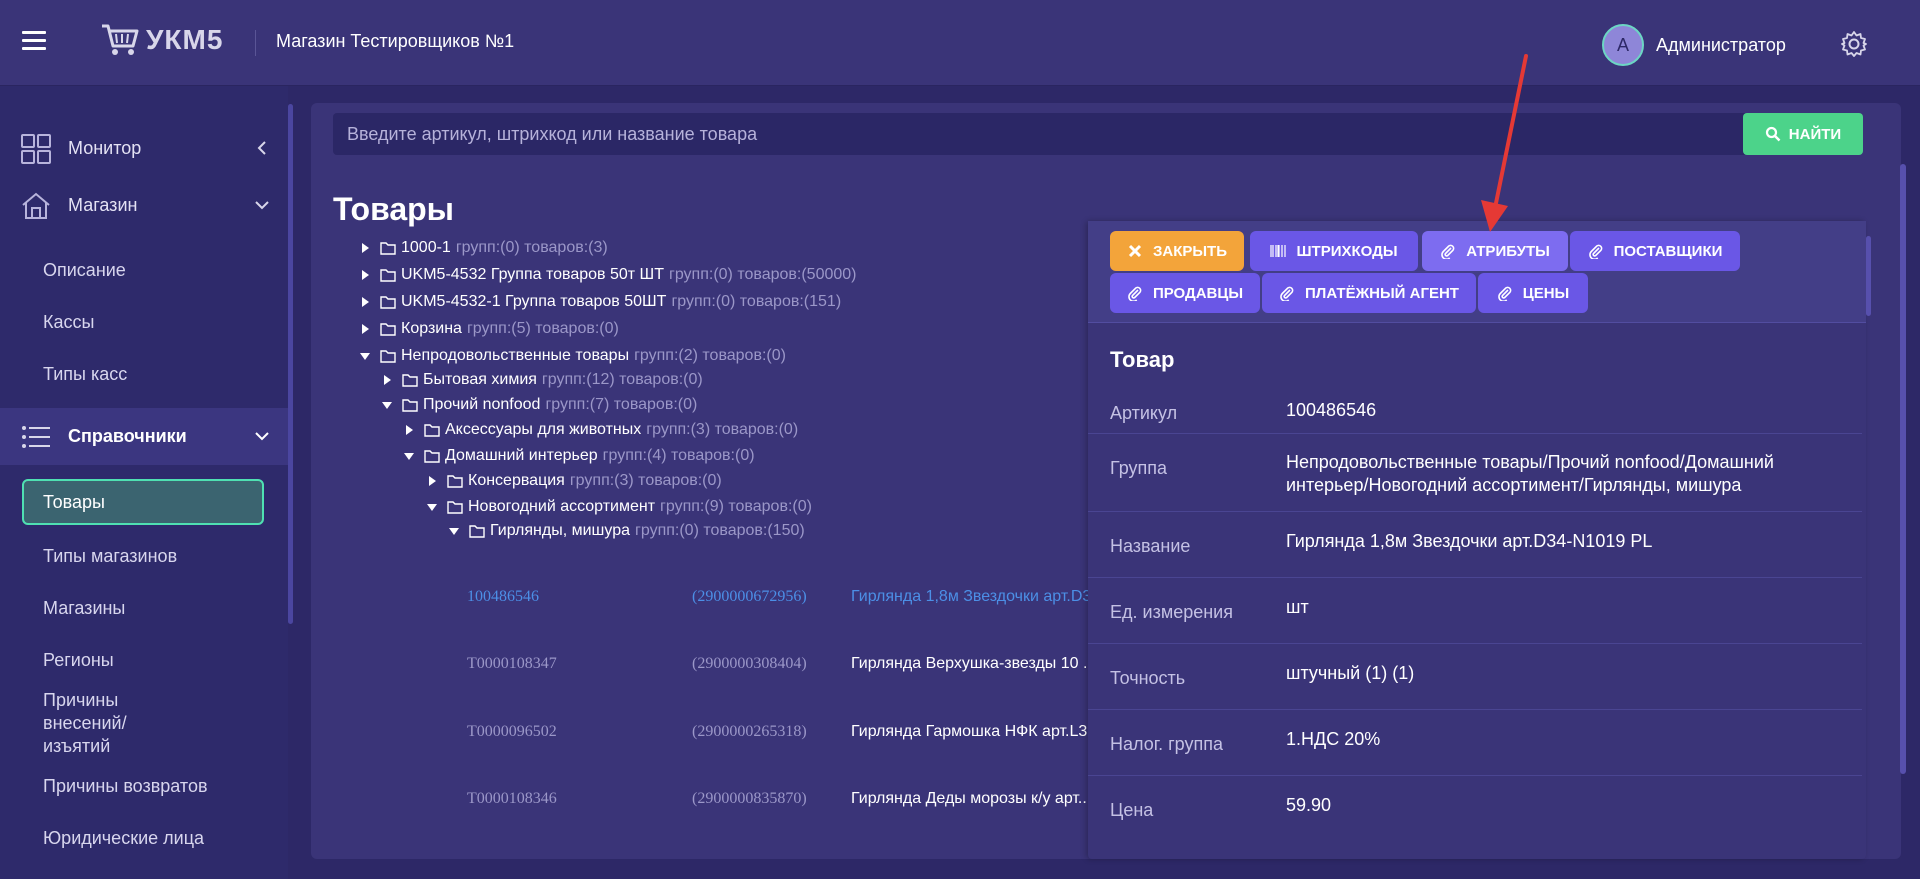 This screenshot has width=1920, height=879. Describe the element at coordinates (144, 723) in the screenshot. I see `sidebar-item-deposit-reasons: Причины внесений/ изъятий` at that location.